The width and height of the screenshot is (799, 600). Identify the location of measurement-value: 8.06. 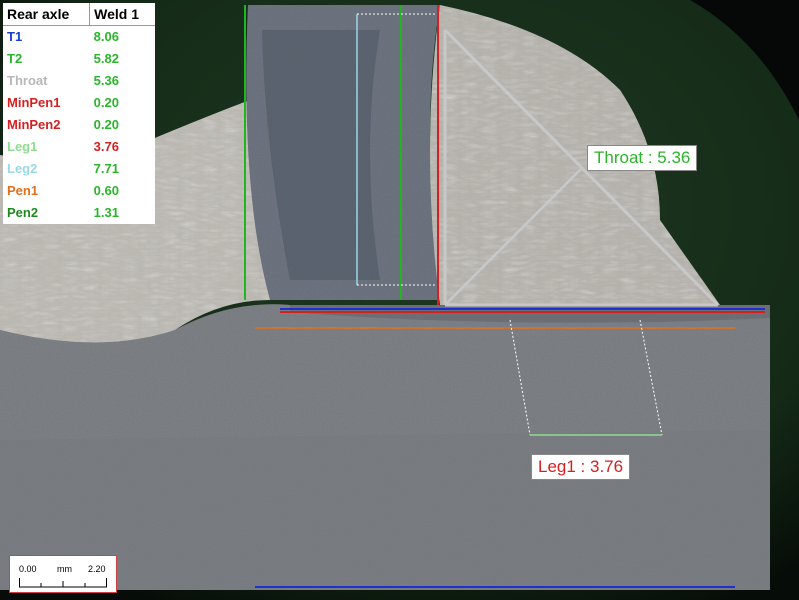
(106, 36).